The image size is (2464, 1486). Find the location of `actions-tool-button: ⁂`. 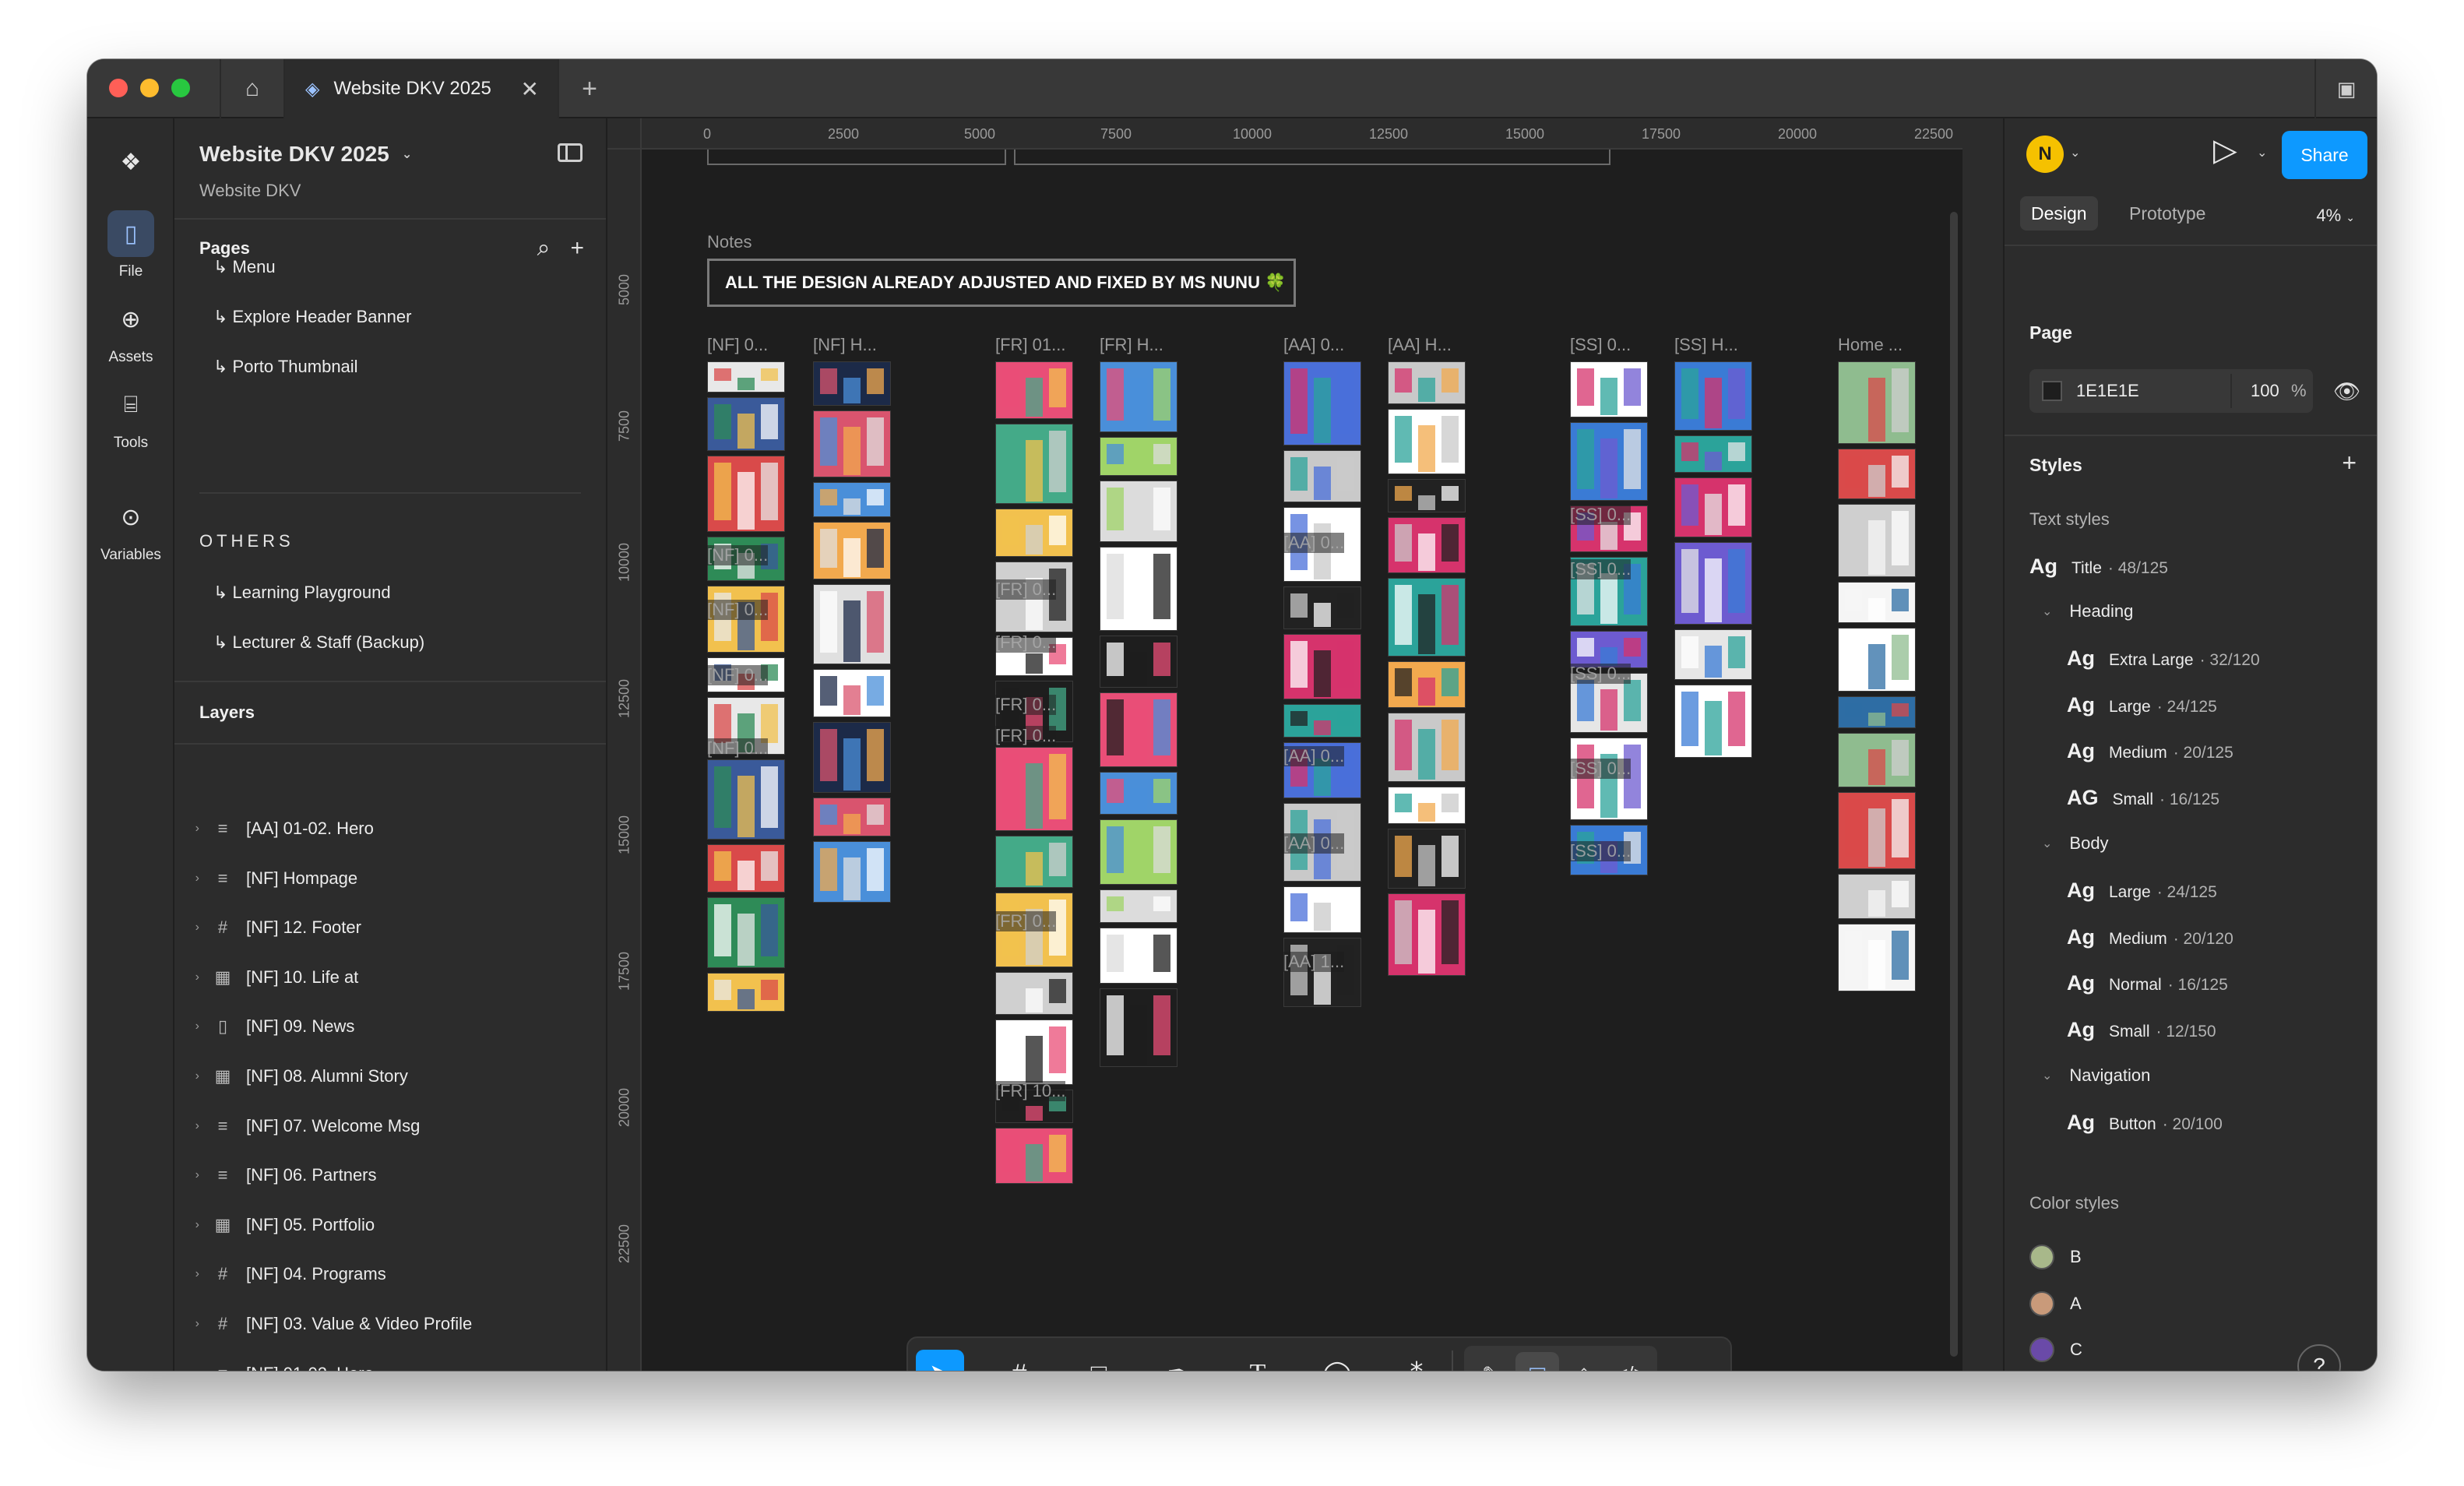

actions-tool-button: ⁂ is located at coordinates (1416, 1360).